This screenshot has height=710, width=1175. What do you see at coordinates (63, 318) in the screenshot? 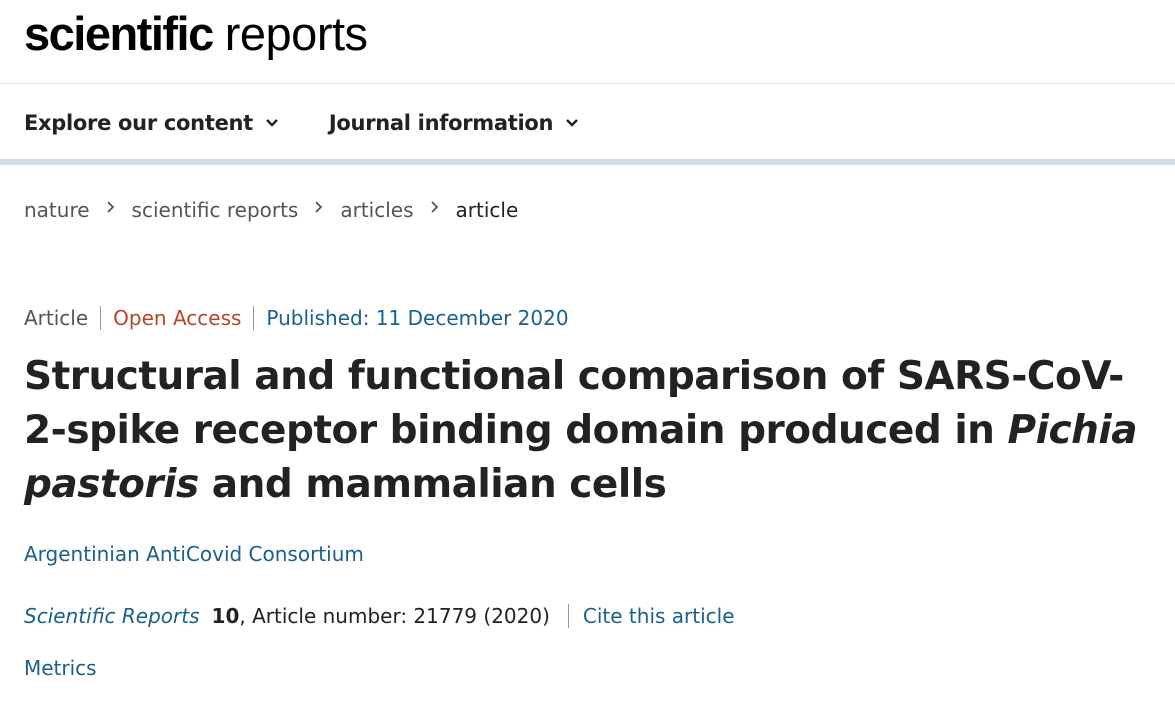
I see `article-type: Article` at bounding box center [63, 318].